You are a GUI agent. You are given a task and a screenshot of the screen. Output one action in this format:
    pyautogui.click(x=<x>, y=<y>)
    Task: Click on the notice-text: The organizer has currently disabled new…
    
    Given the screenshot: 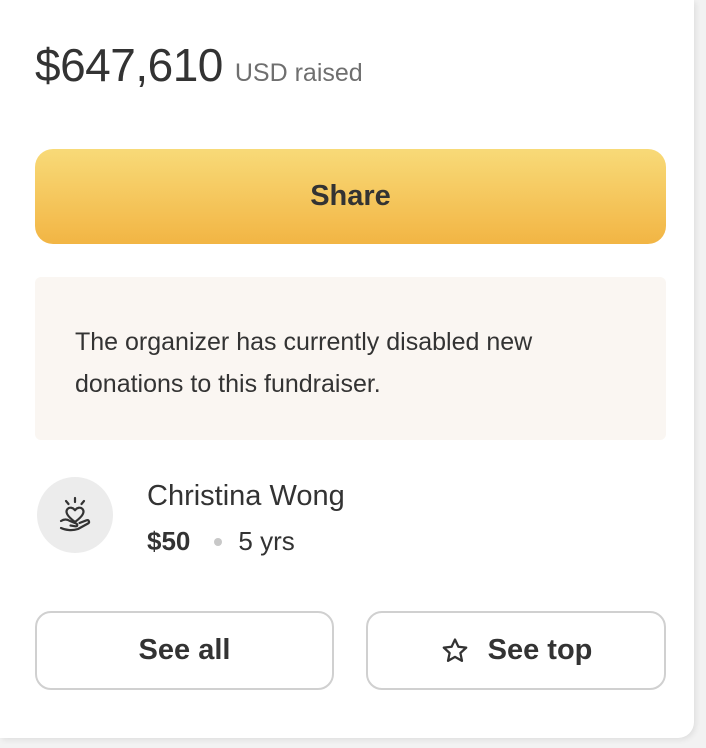 What is the action you would take?
    pyautogui.click(x=304, y=363)
    